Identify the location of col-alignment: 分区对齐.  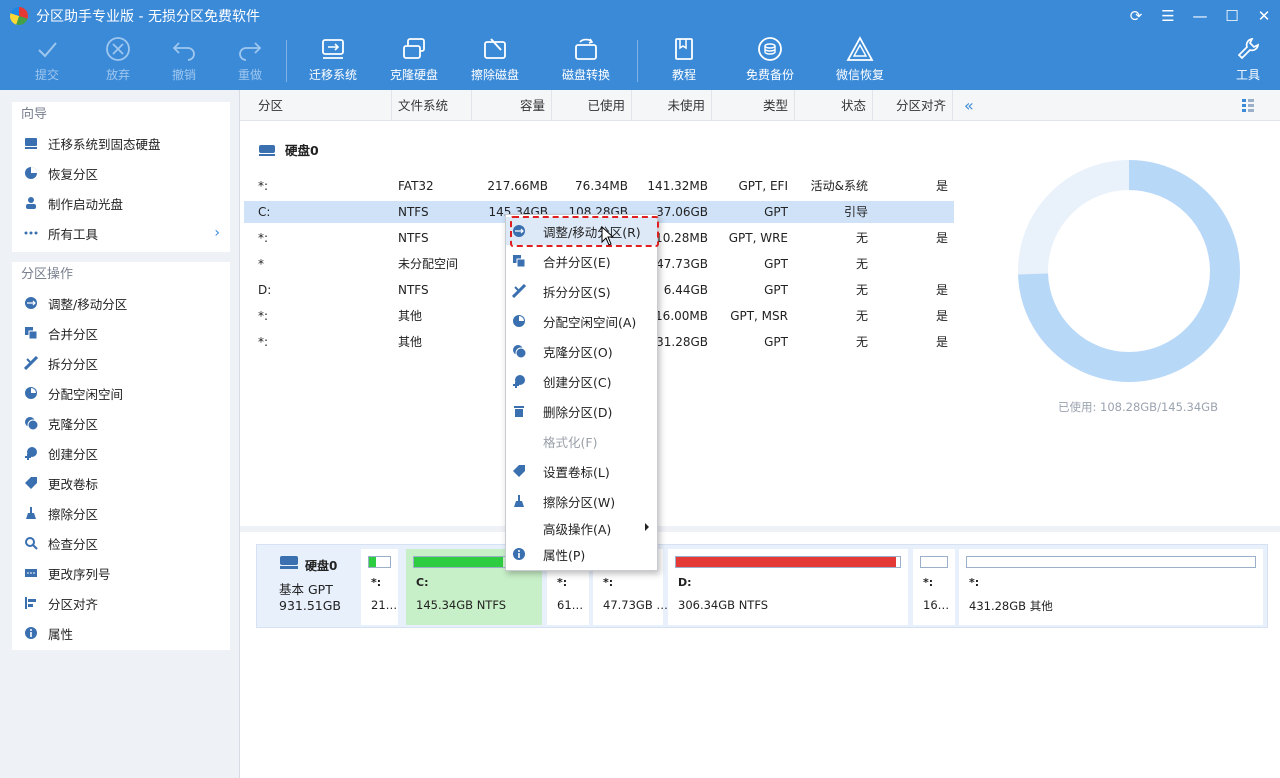
(913, 105).